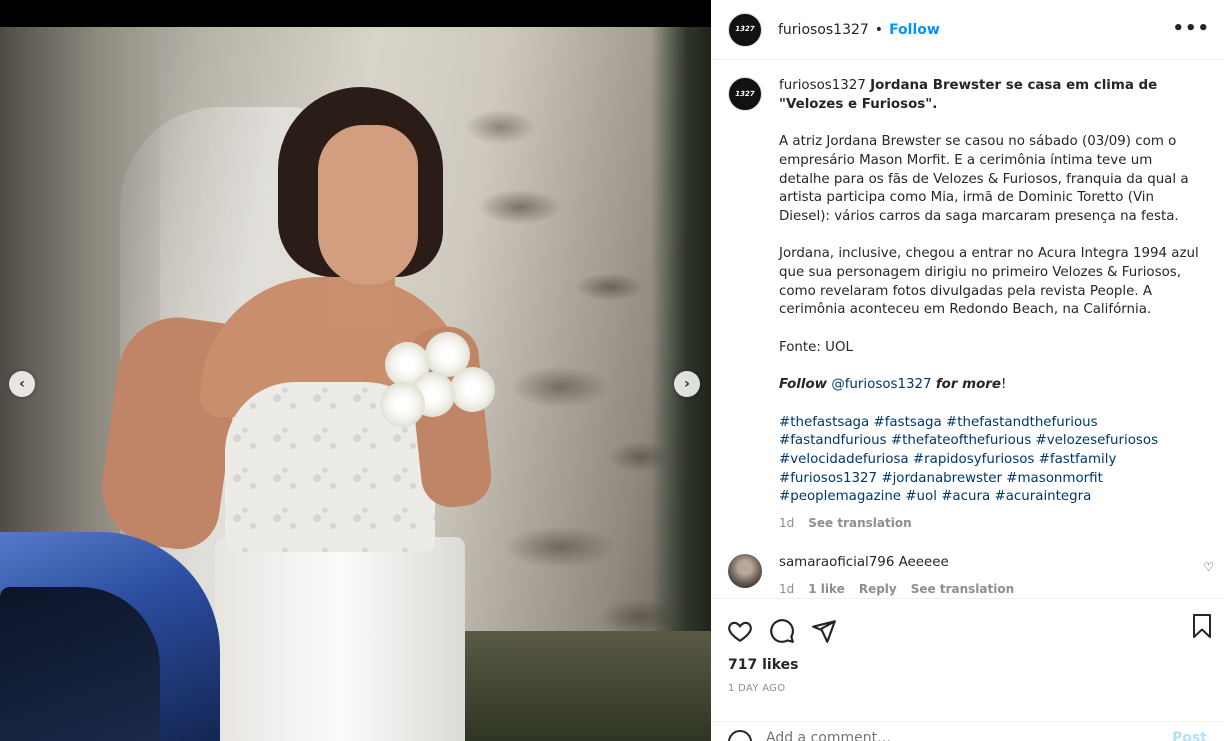 The width and height of the screenshot is (1224, 741). What do you see at coordinates (1078, 459) in the screenshot?
I see `hashtag-link: #fastfamily` at bounding box center [1078, 459].